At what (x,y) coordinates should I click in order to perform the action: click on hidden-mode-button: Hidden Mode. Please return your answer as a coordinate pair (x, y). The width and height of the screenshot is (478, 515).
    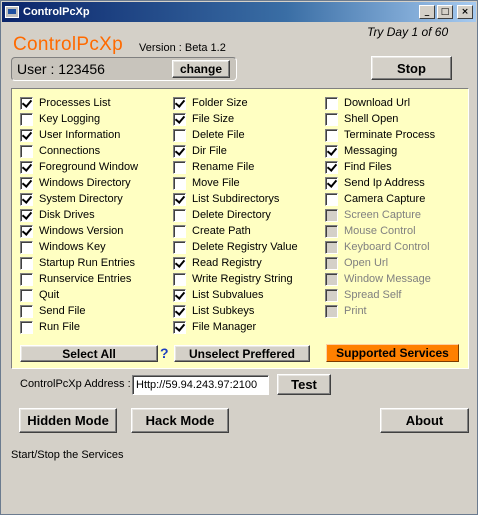
    Looking at the image, I should click on (68, 420).